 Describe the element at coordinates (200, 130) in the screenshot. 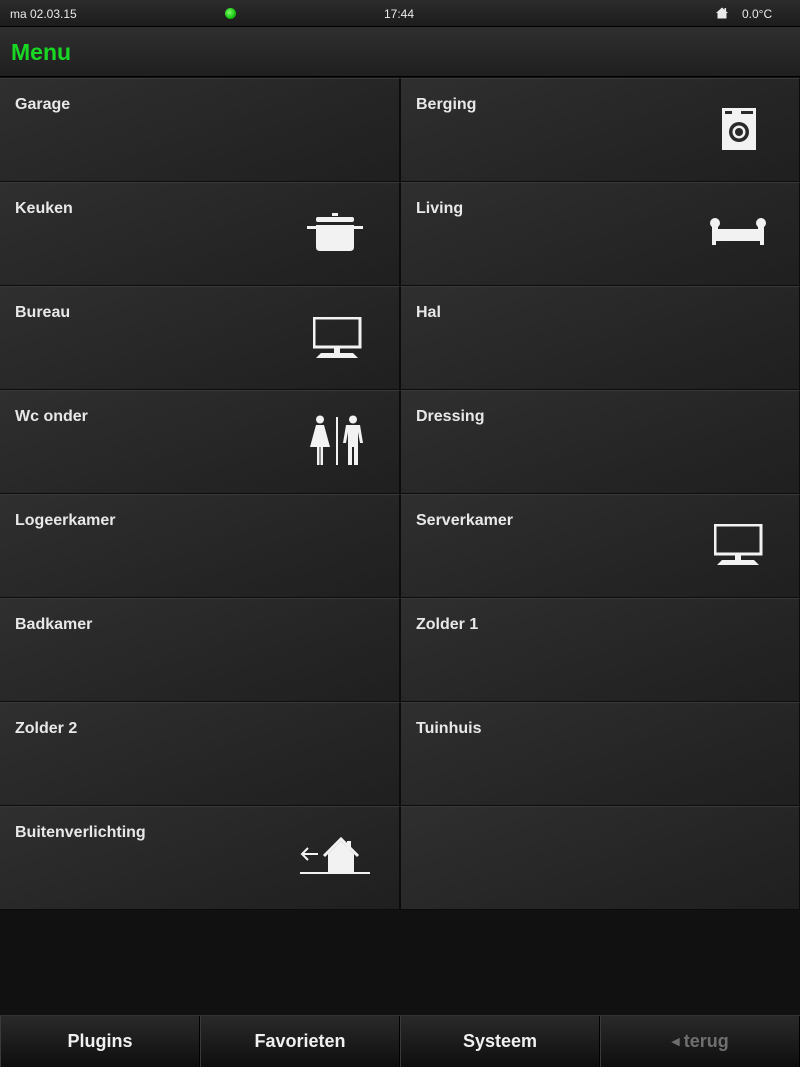

I see `room-tile-garage: Garage` at that location.